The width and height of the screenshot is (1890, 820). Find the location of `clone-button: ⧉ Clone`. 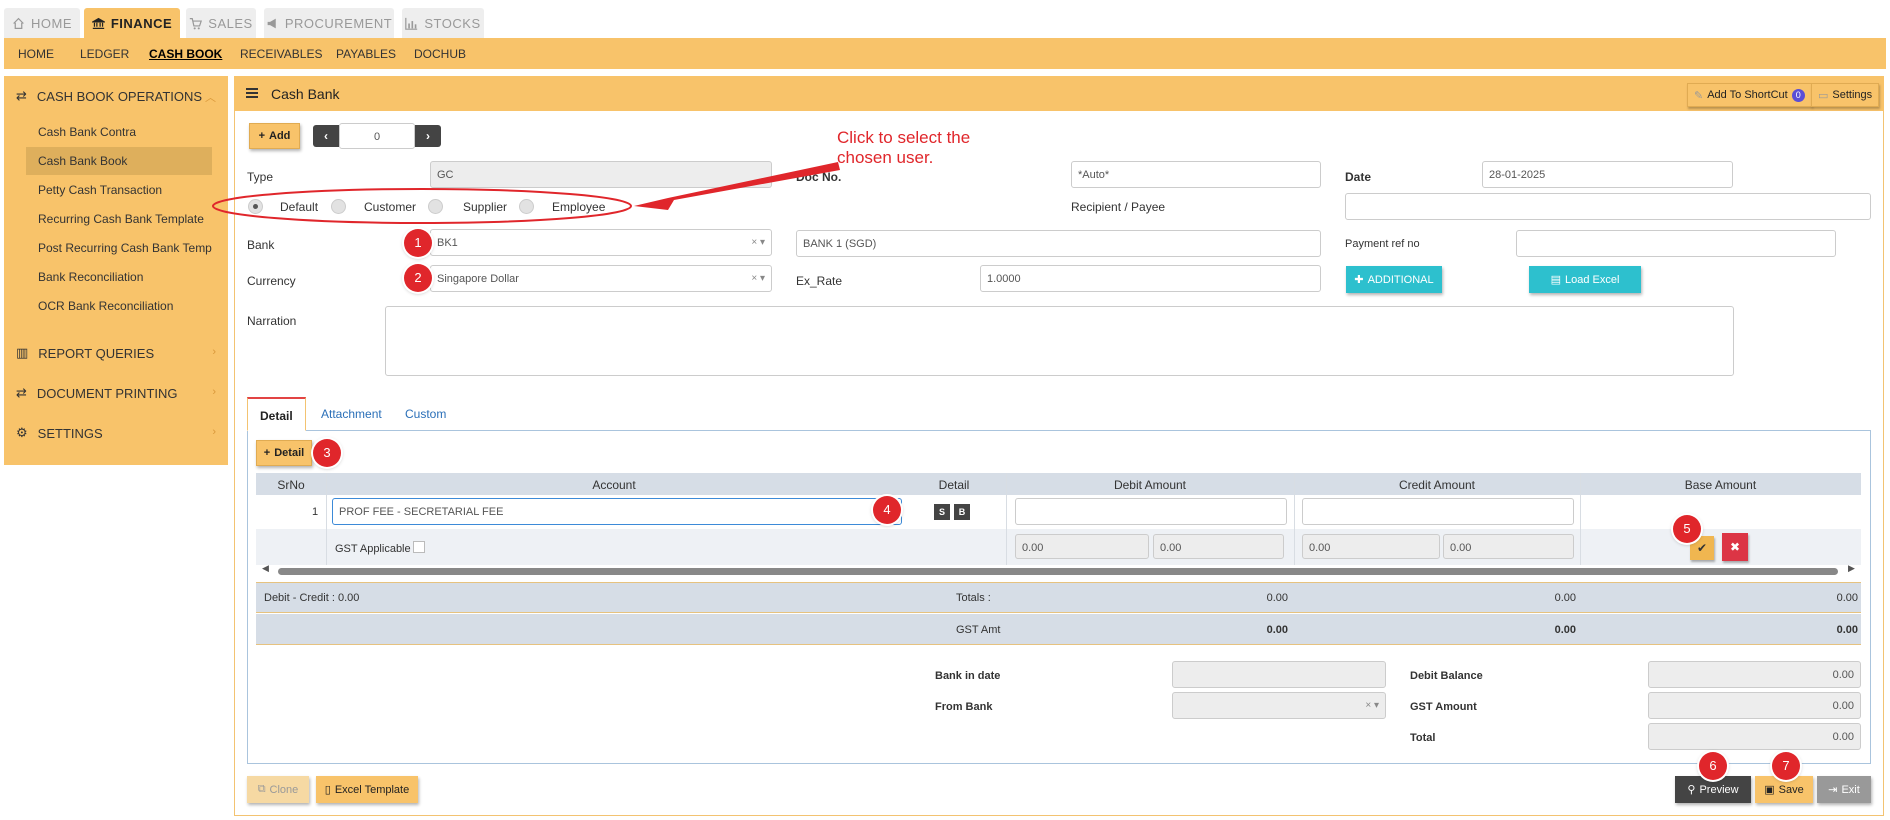

clone-button: ⧉ Clone is located at coordinates (278, 789).